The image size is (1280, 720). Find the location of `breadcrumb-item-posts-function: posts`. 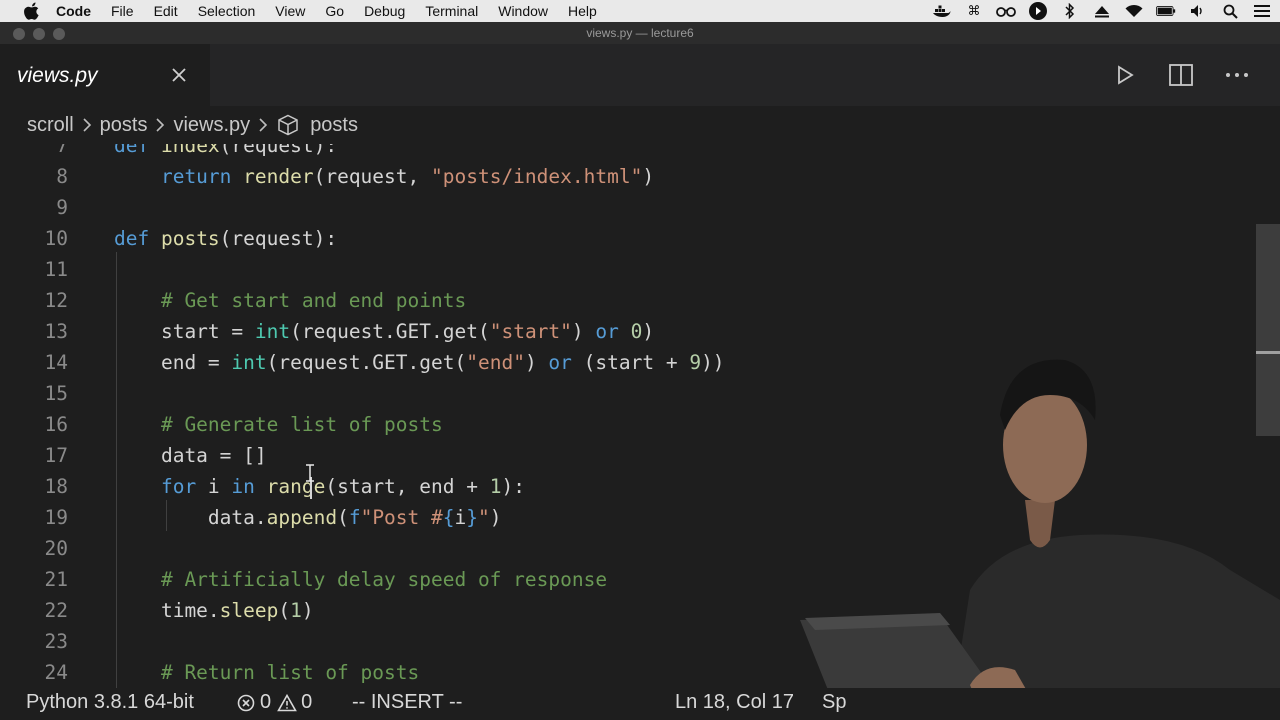

breadcrumb-item-posts-function: posts is located at coordinates (334, 125).